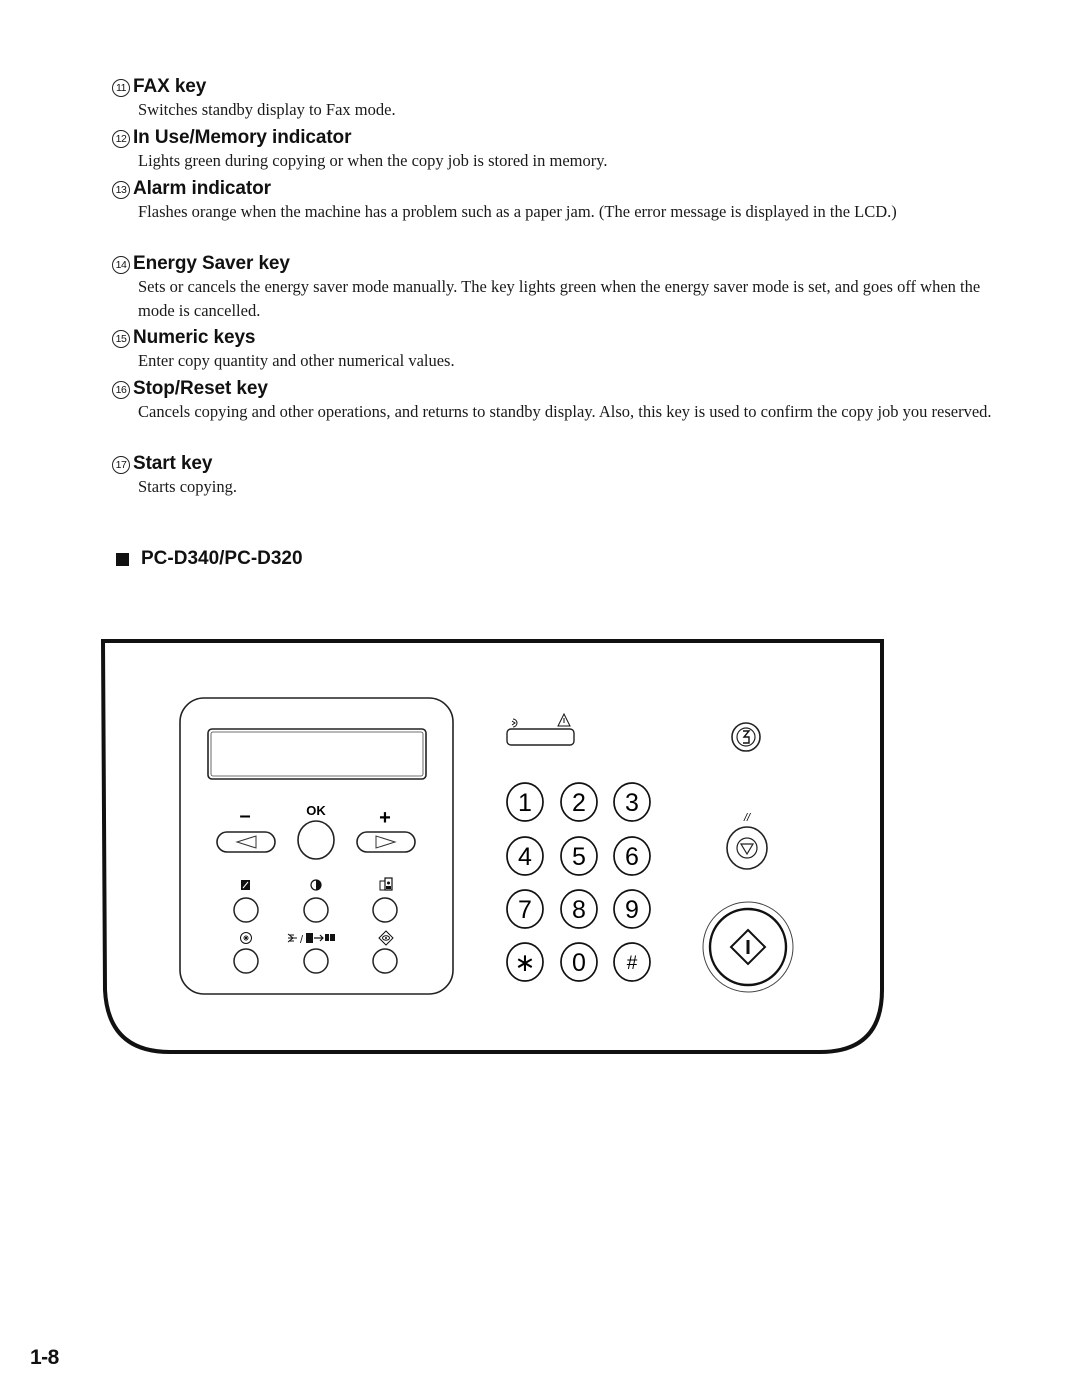 The width and height of the screenshot is (1080, 1388). What do you see at coordinates (747, 848) in the screenshot?
I see `stop-reset-button` at bounding box center [747, 848].